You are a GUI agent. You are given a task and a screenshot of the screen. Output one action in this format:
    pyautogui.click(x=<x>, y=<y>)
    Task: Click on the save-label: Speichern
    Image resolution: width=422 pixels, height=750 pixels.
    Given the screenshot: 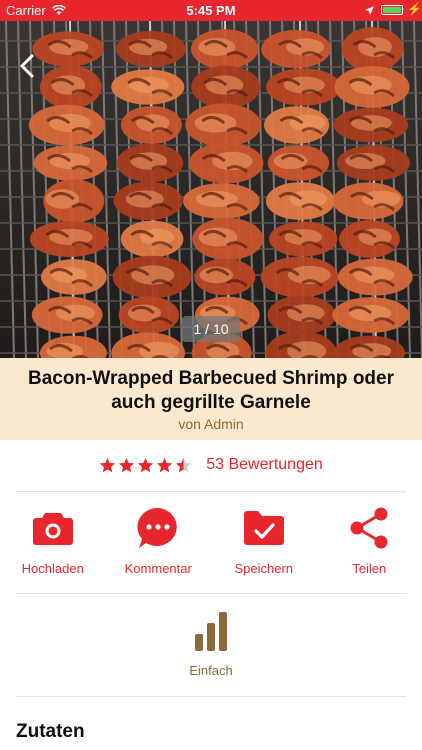 What is the action you would take?
    pyautogui.click(x=264, y=568)
    